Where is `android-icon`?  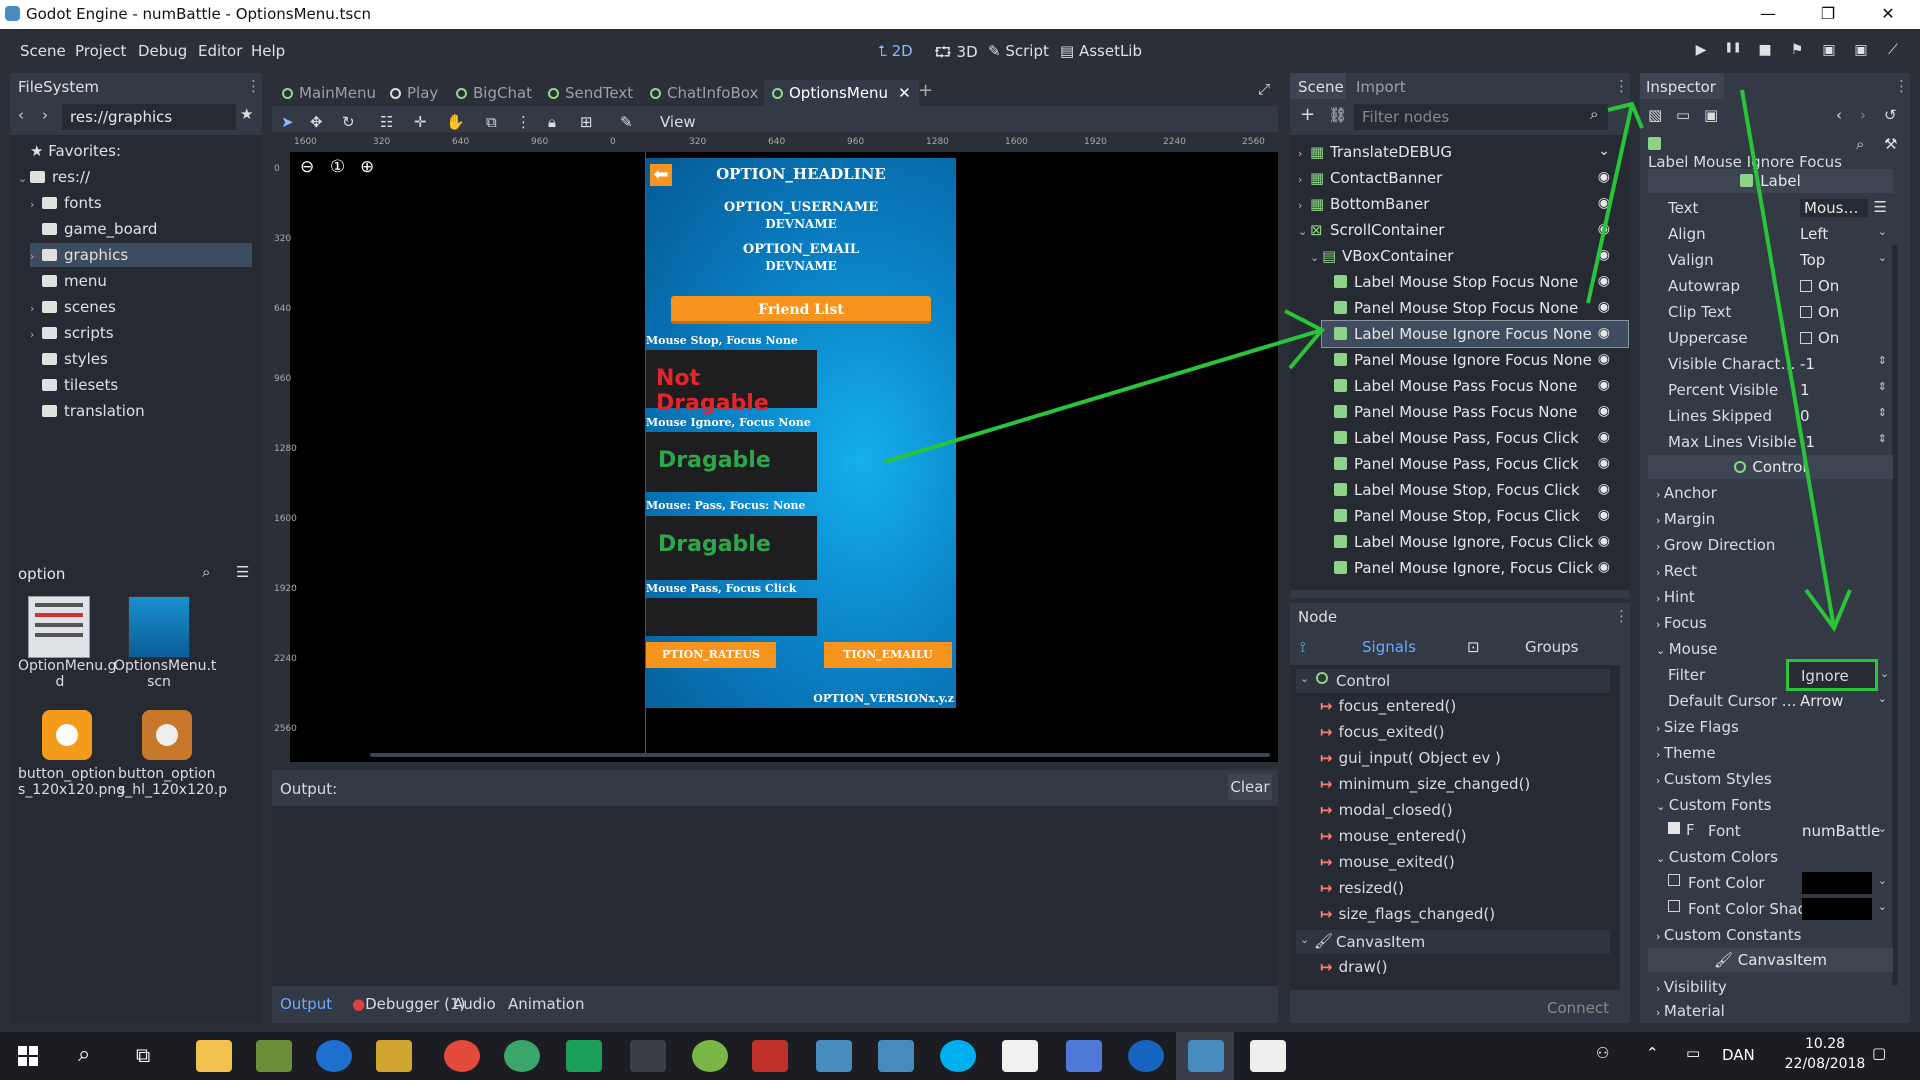
android-icon is located at coordinates (710, 1056).